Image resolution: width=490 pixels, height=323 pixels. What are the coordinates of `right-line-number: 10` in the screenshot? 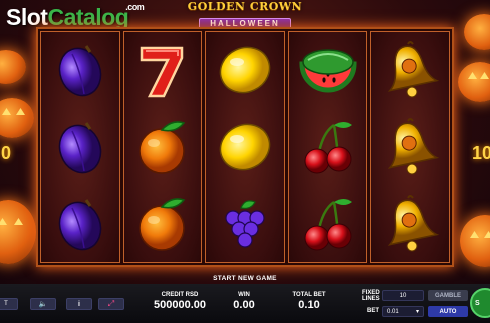 It's located at (481, 153).